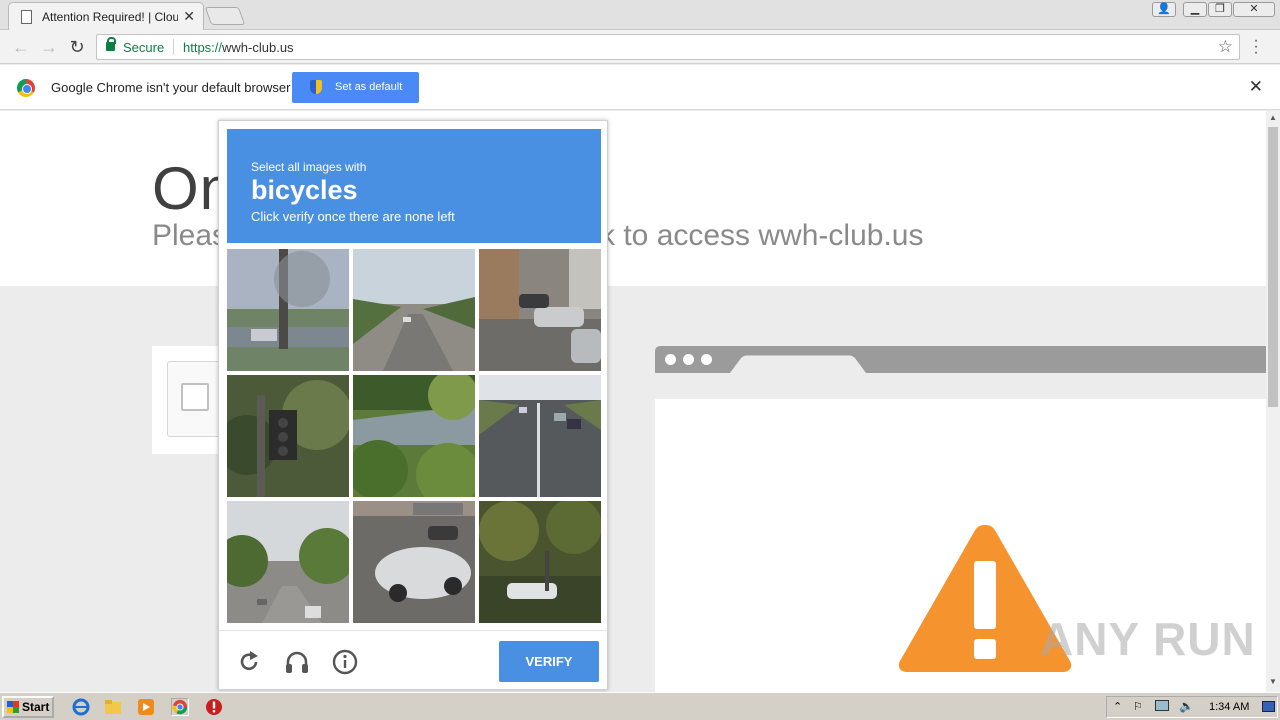  Describe the element at coordinates (1195, 9) in the screenshot. I see `minimize-button: ▁` at that location.